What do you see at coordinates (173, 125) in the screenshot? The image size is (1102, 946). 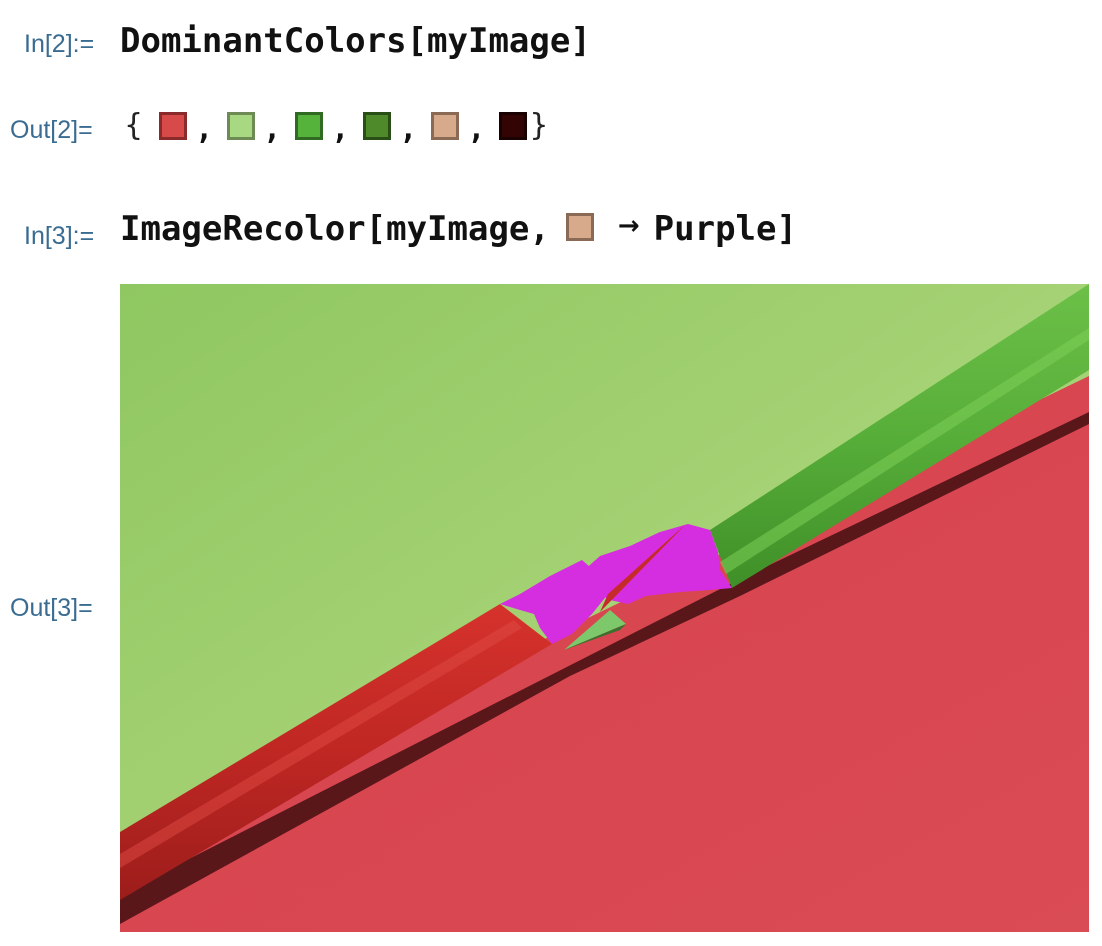 I see `red-color-swatch` at bounding box center [173, 125].